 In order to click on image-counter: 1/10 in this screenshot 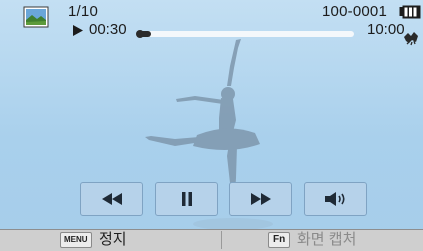, I will do `click(83, 11)`.